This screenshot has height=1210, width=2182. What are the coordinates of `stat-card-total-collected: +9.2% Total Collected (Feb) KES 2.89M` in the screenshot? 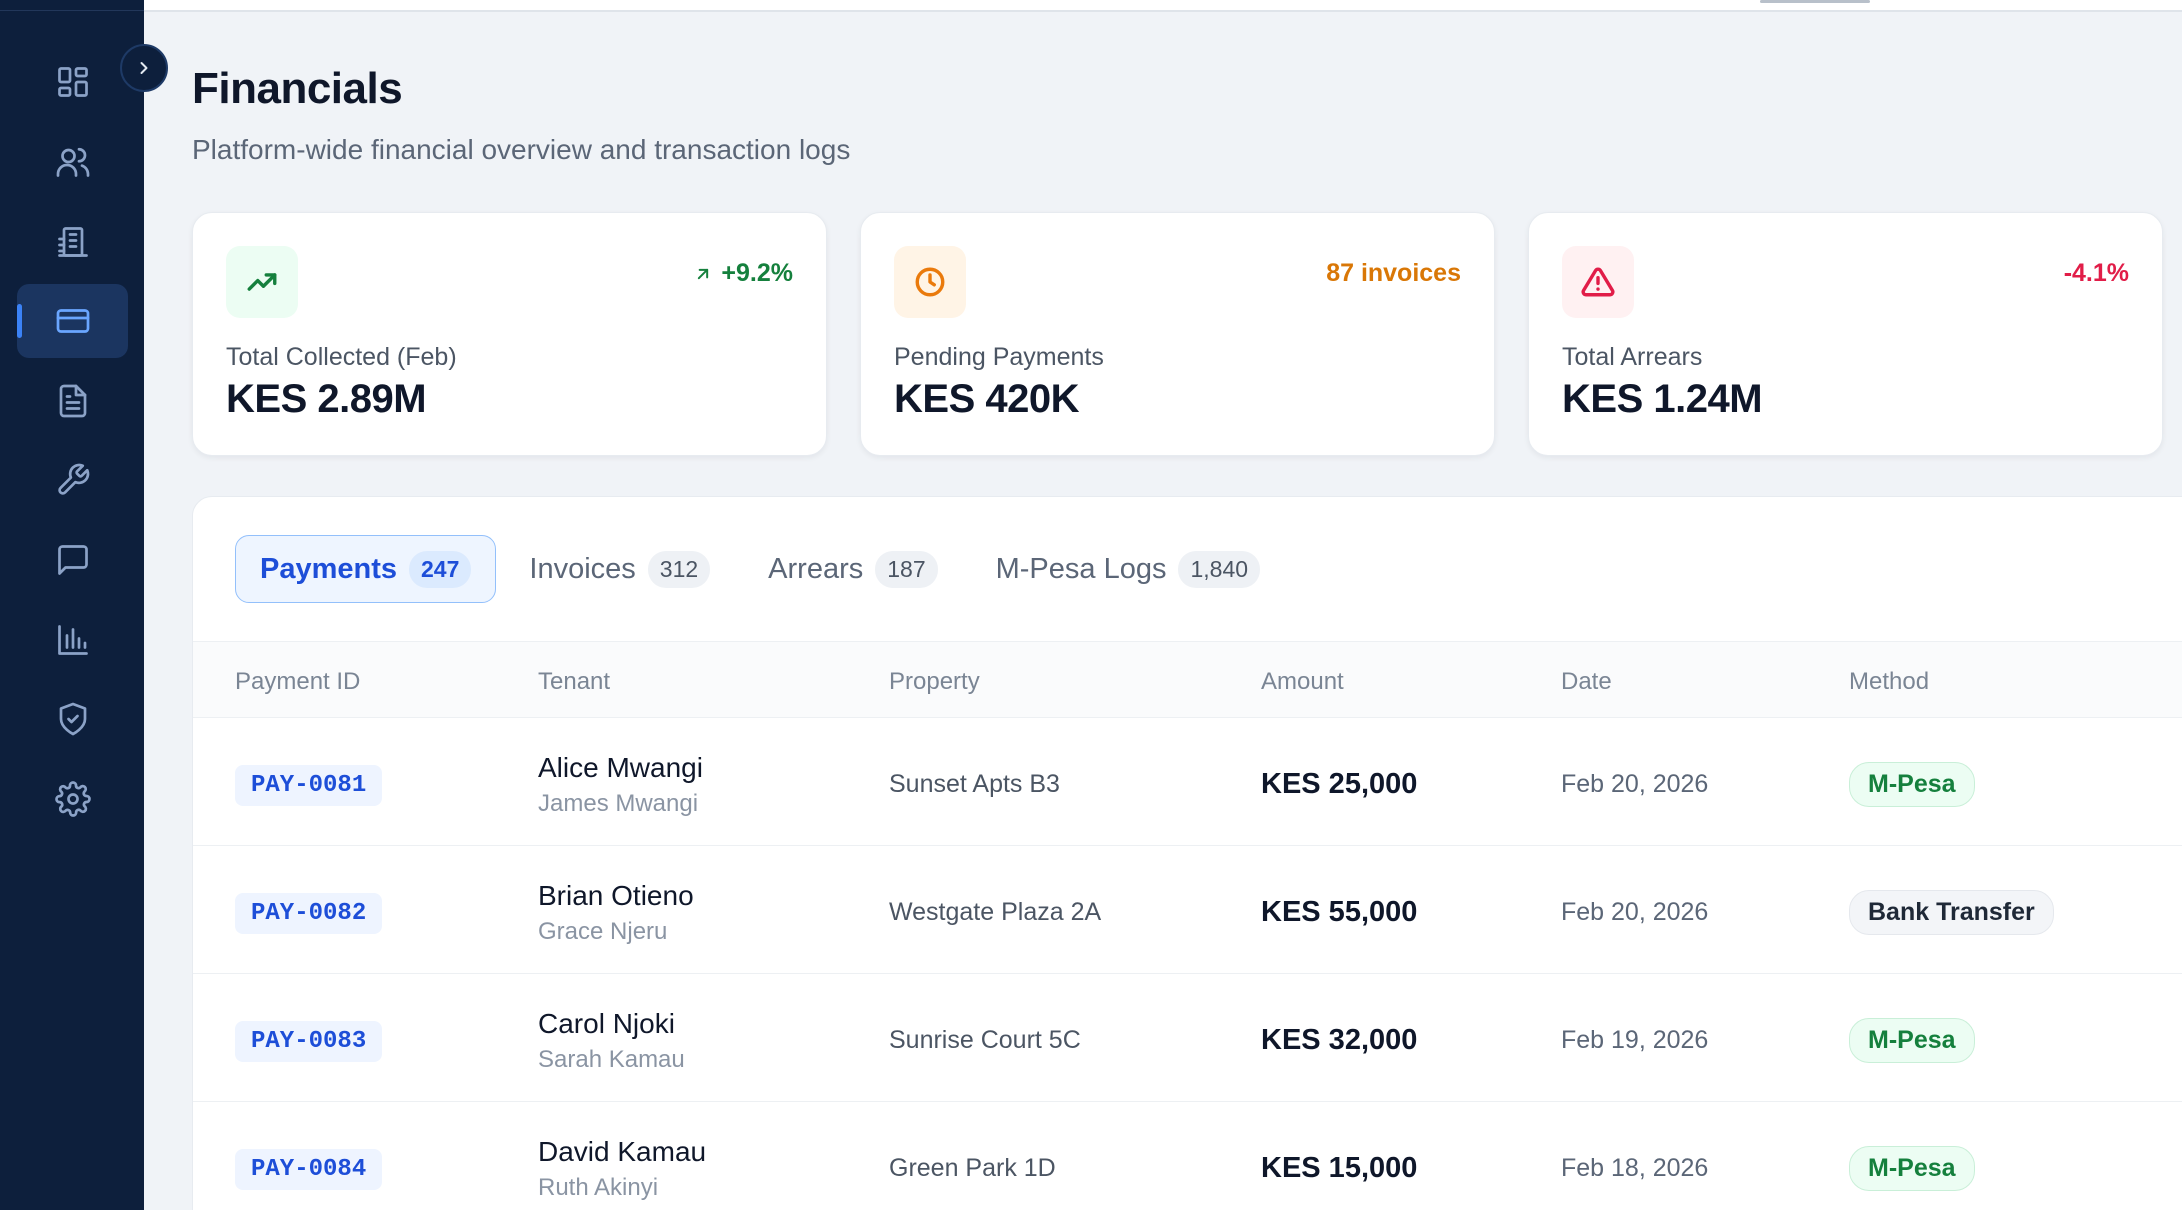 It's located at (509, 334).